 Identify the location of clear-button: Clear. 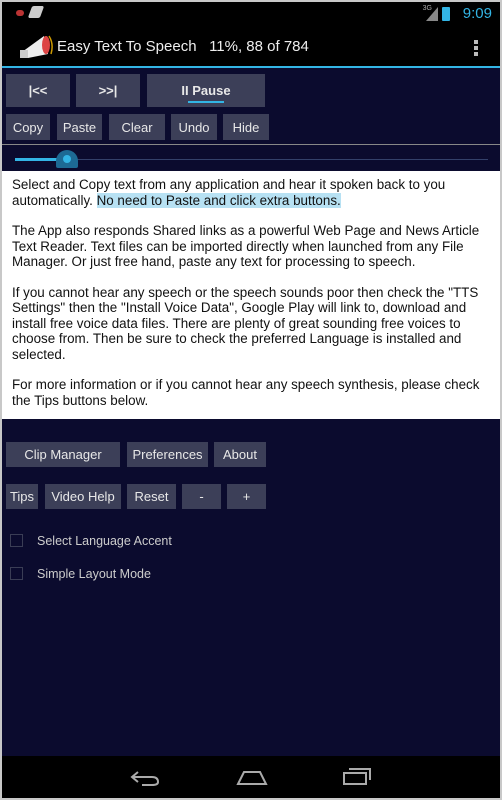
(137, 127).